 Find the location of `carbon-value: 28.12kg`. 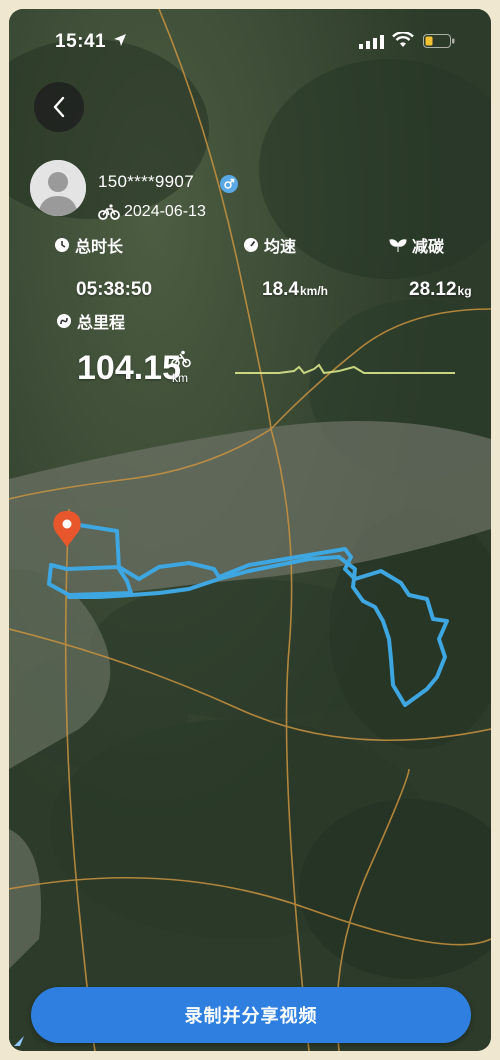

carbon-value: 28.12kg is located at coordinates (440, 289).